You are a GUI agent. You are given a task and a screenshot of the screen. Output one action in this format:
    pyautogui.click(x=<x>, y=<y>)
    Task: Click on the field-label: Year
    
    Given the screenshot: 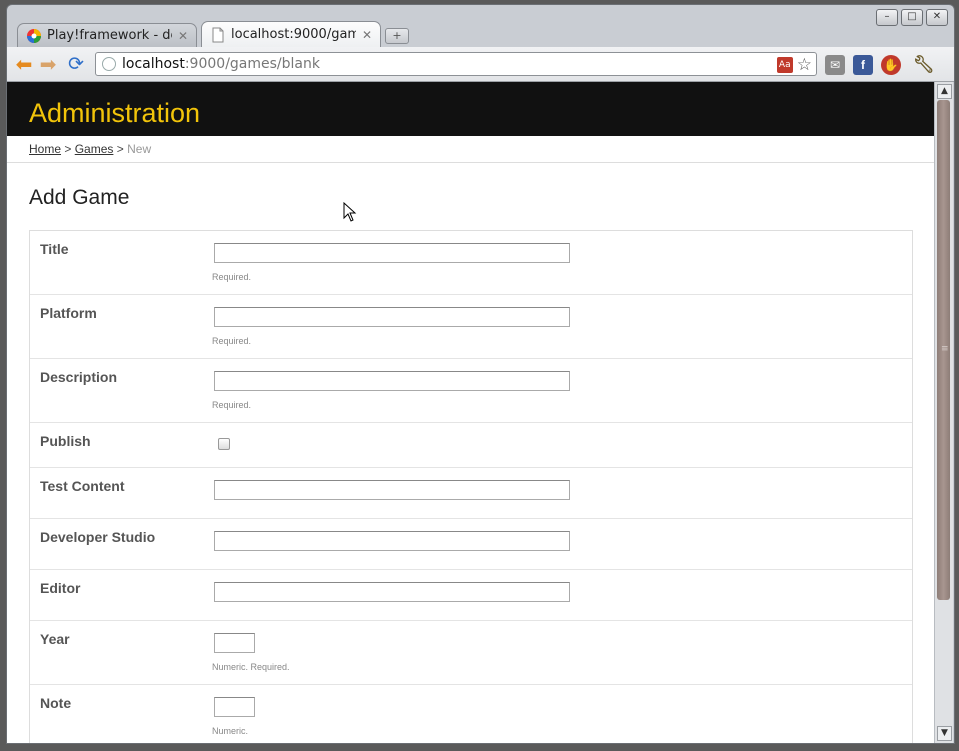 What is the action you would take?
    pyautogui.click(x=55, y=639)
    